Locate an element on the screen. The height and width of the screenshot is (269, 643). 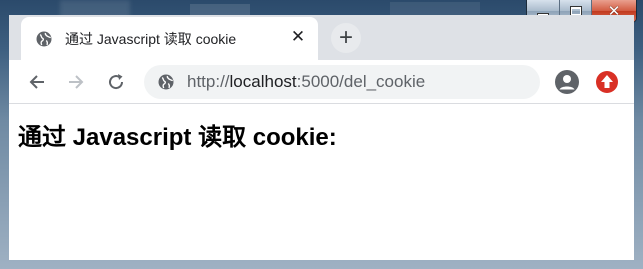
url-host: localhost is located at coordinates (263, 81).